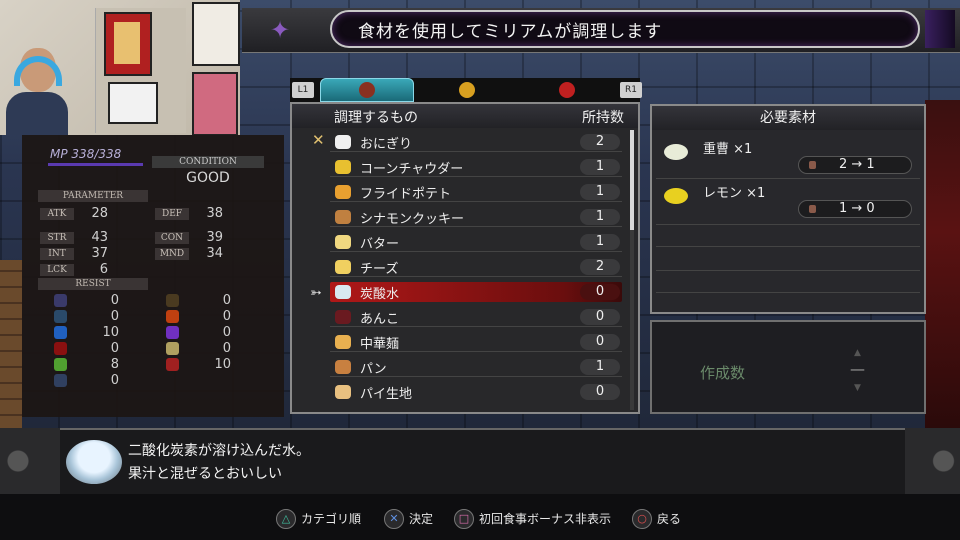  I want to click on ice-icon: 10, so click(86, 332).